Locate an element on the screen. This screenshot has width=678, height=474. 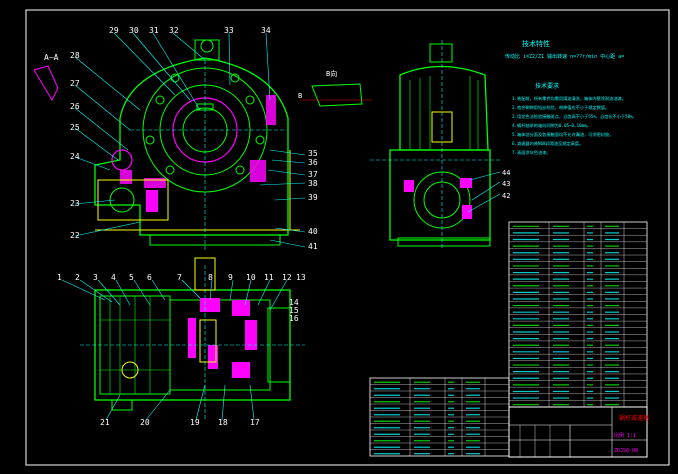
note-line: 7.表面涂灰色油漆。 is located at coordinates (531, 152).